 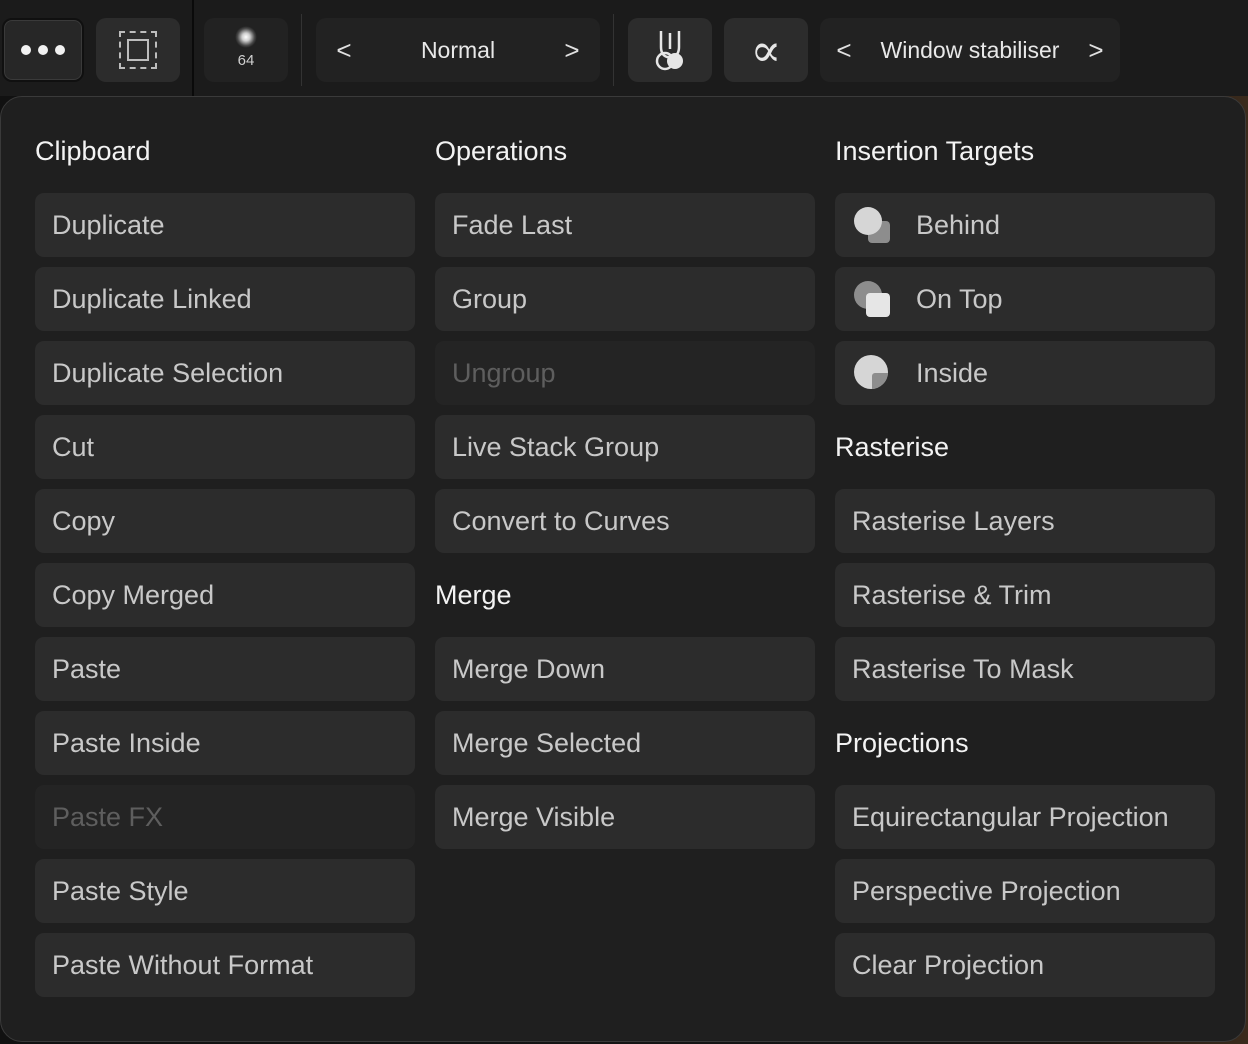 I want to click on merge-down-button: Merge Down, so click(x=625, y=669).